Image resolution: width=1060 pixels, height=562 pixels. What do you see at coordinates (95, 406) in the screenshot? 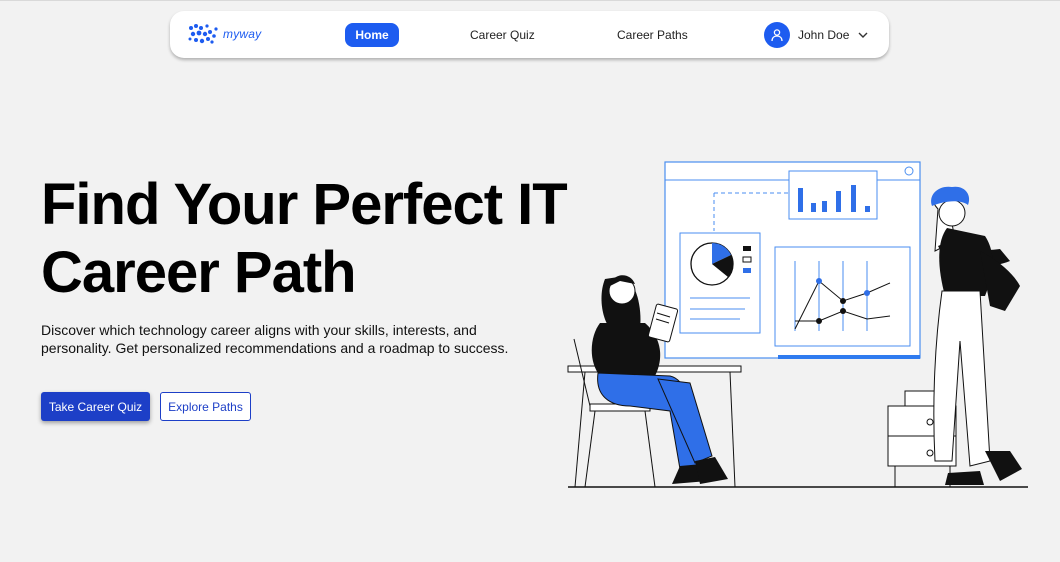
I see `take-career-quiz-button: Take Career Quiz` at bounding box center [95, 406].